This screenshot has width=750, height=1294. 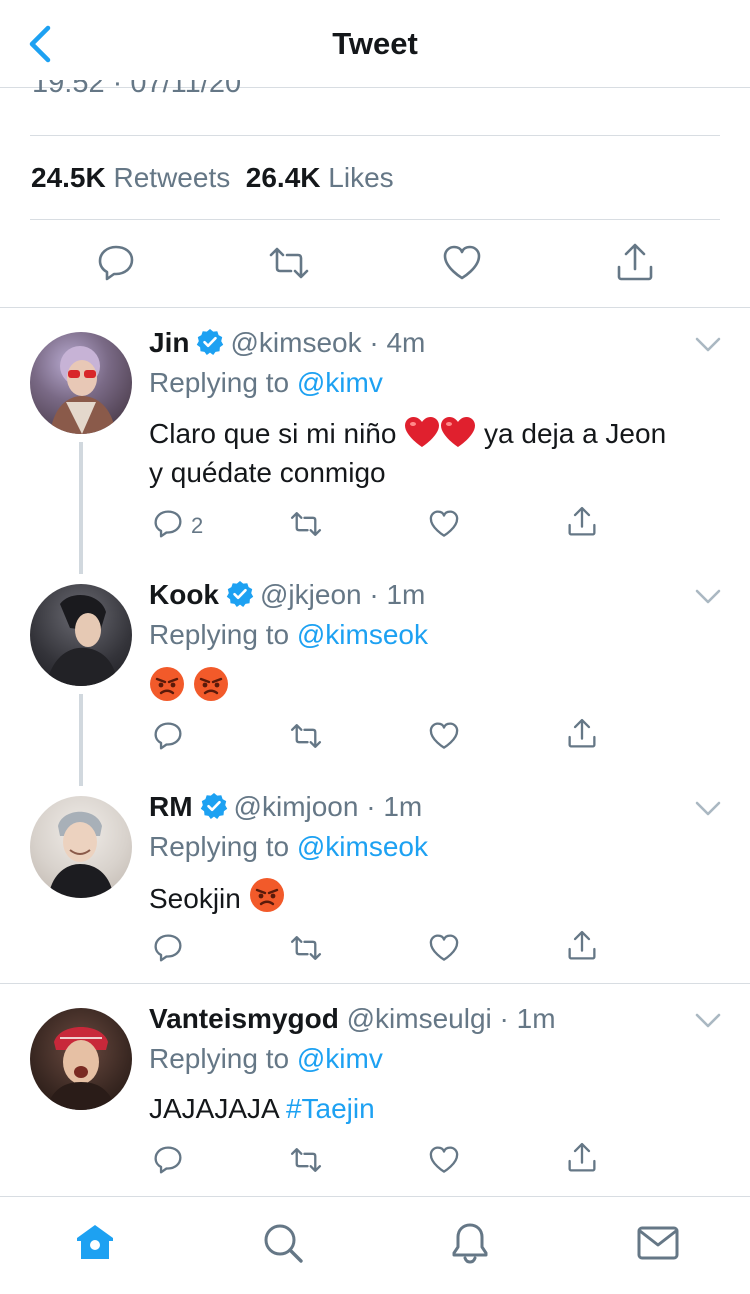 What do you see at coordinates (210, 342) in the screenshot?
I see `verified-badge-icon` at bounding box center [210, 342].